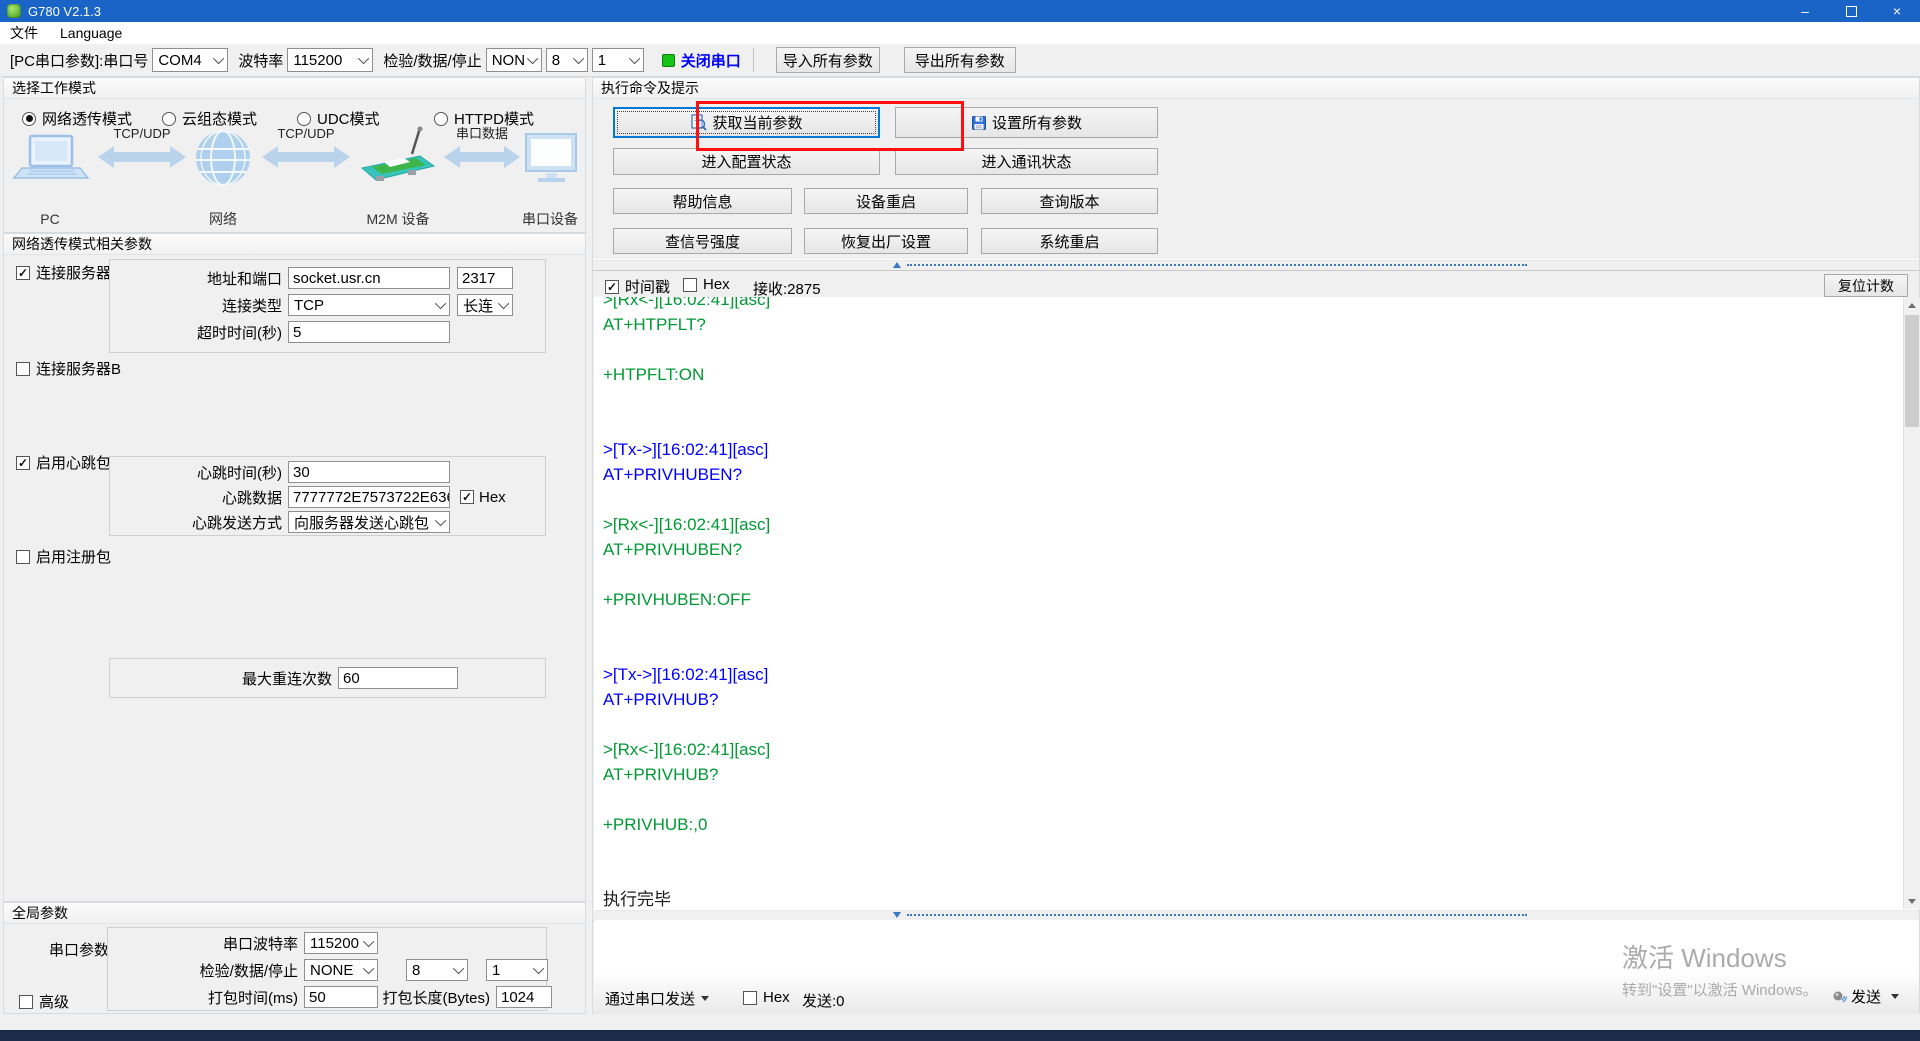 The height and width of the screenshot is (1041, 1920). What do you see at coordinates (897, 265) in the screenshot?
I see `collapse-up-icon` at bounding box center [897, 265].